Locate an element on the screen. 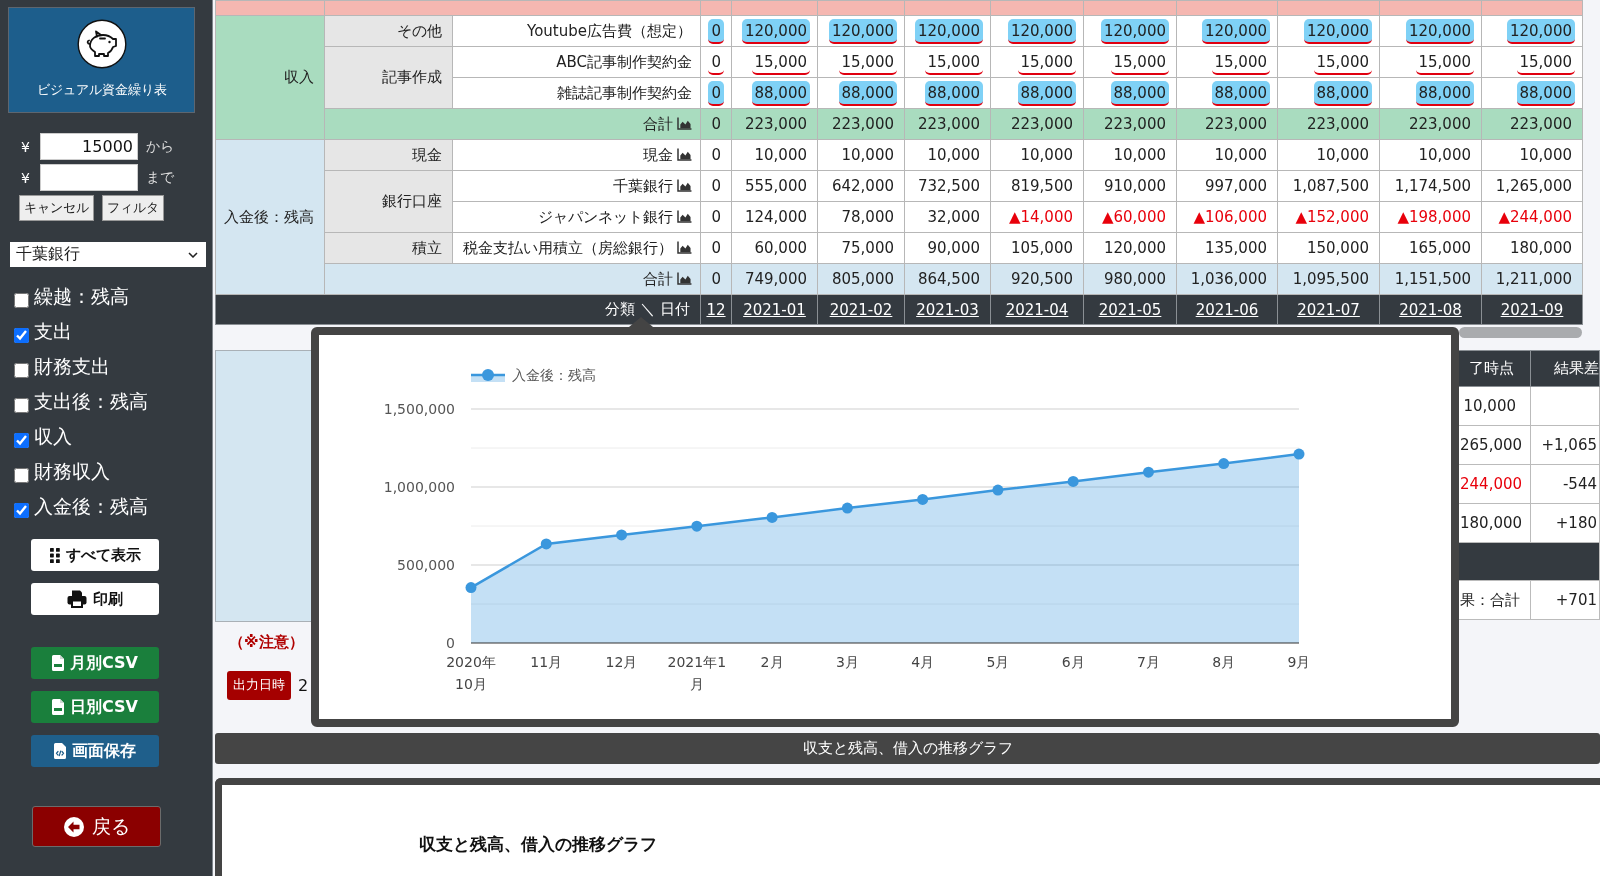  amount-value: 1,174,500 is located at coordinates (1432, 186).